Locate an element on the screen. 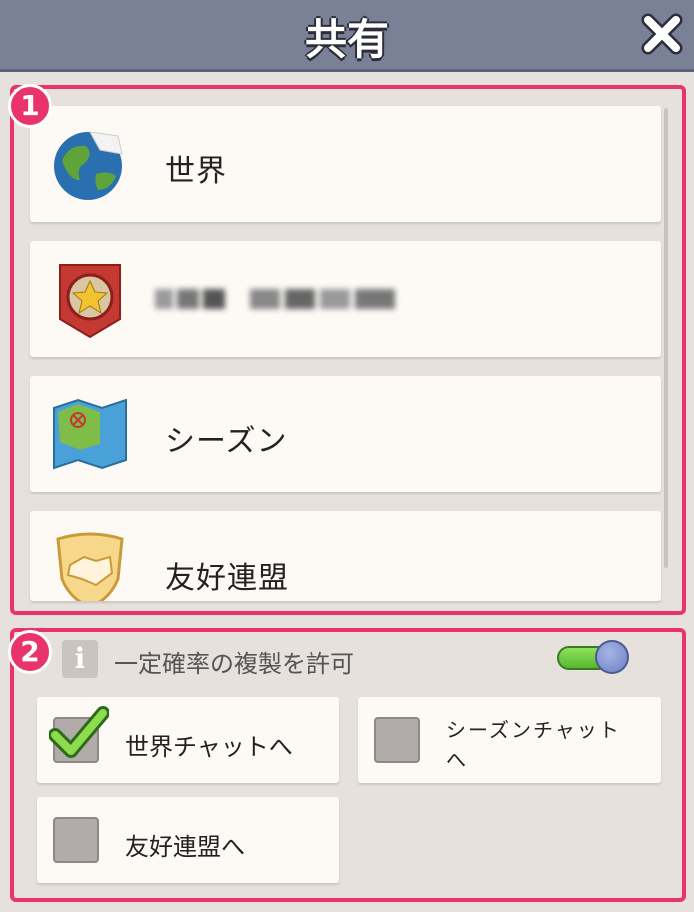 The width and height of the screenshot is (694, 912). target-world-chat: 世界チャットへ is located at coordinates (188, 740).